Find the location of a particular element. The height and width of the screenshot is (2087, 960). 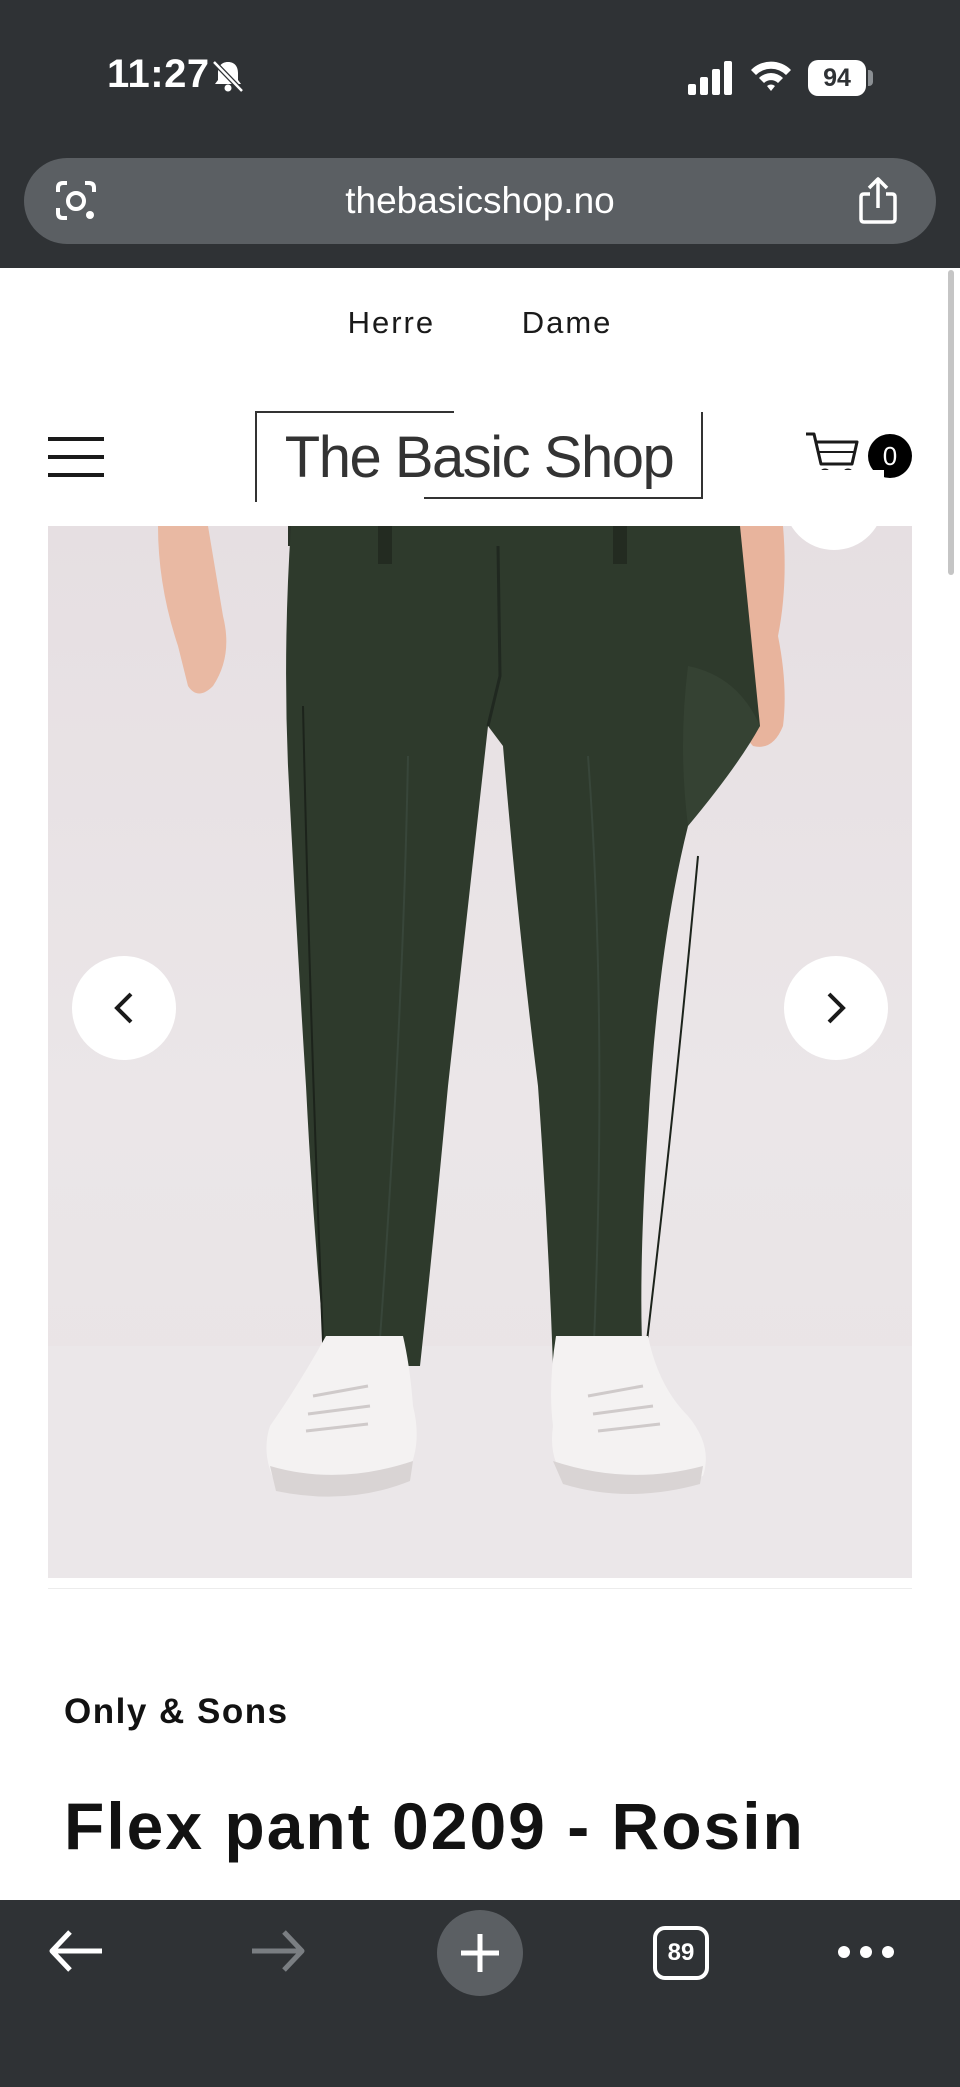

battery-tip is located at coordinates (870, 78).